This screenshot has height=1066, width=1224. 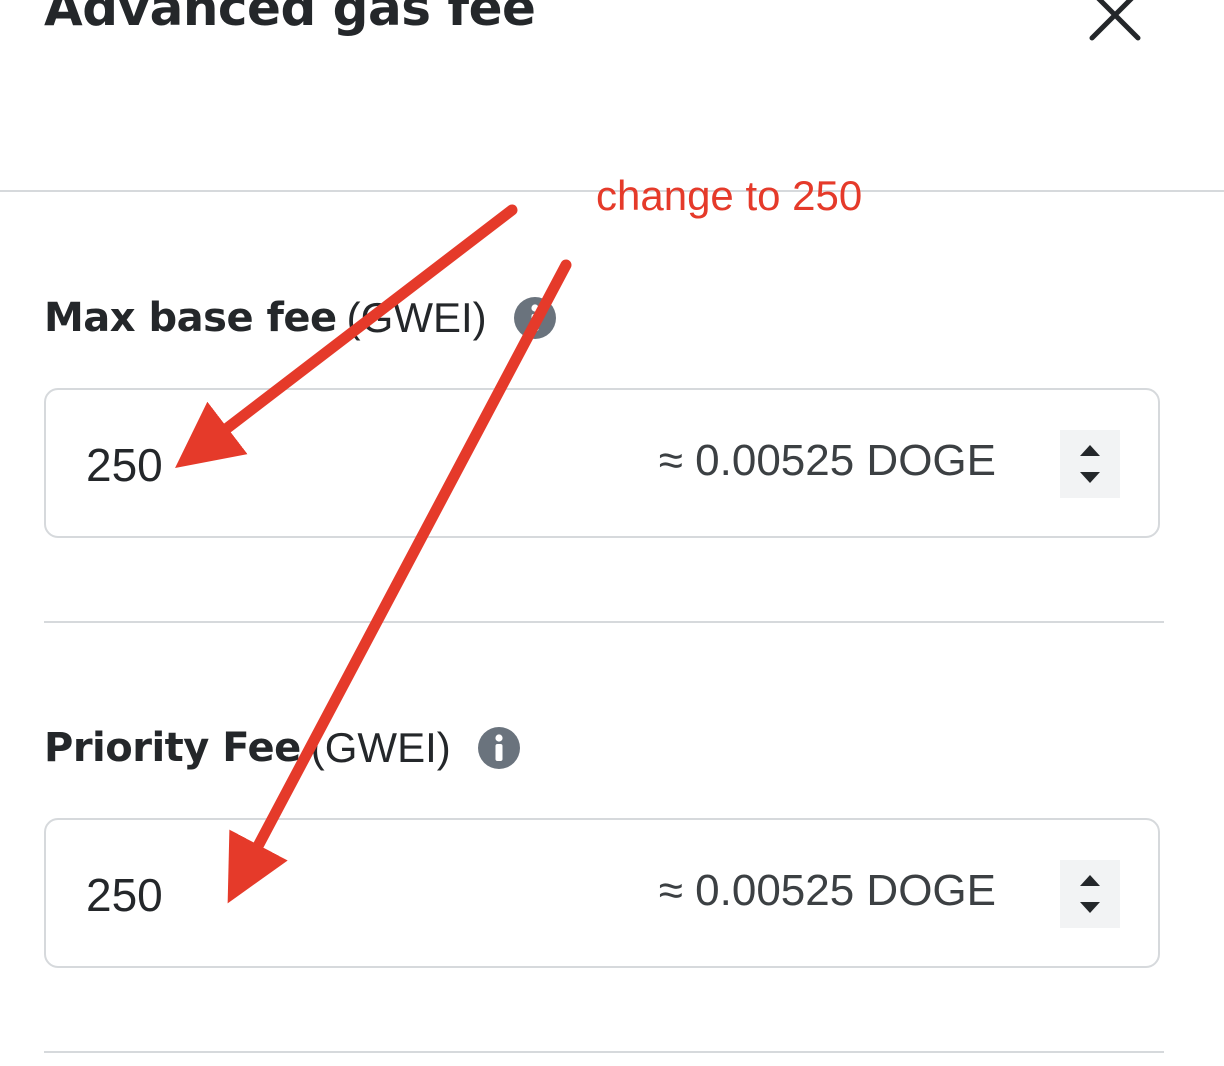 I want to click on close-button, so click(x=1116, y=22).